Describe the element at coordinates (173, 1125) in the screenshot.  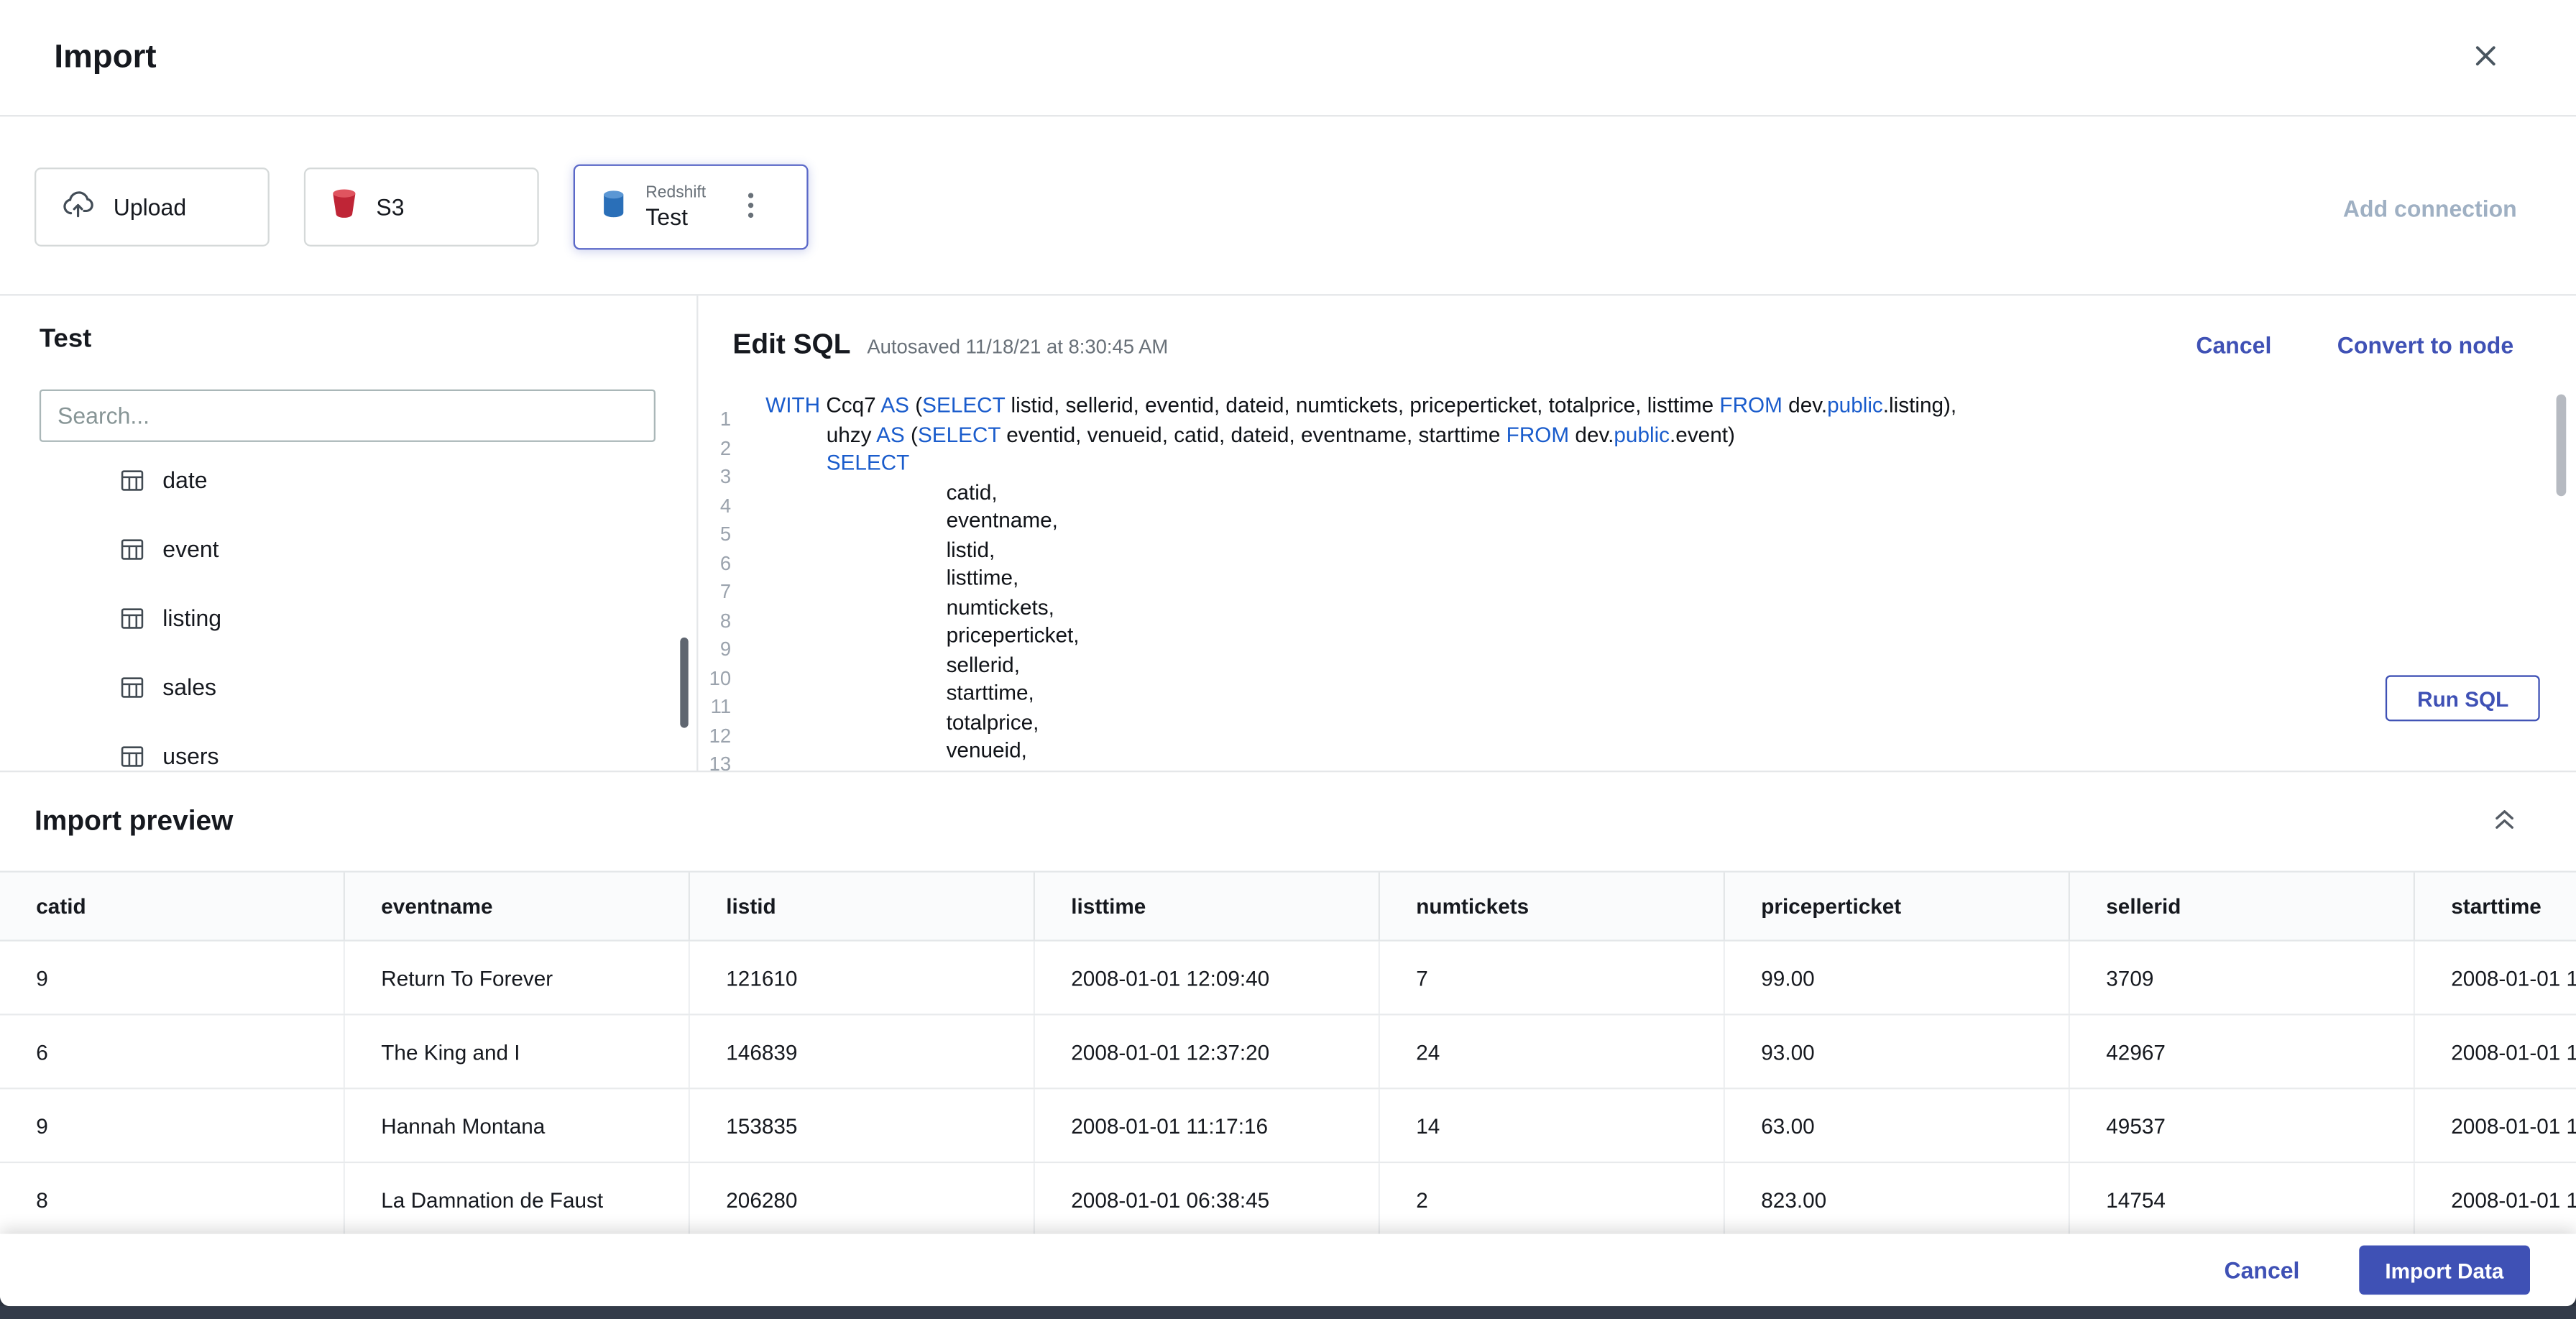
I see `table-cell: 9` at that location.